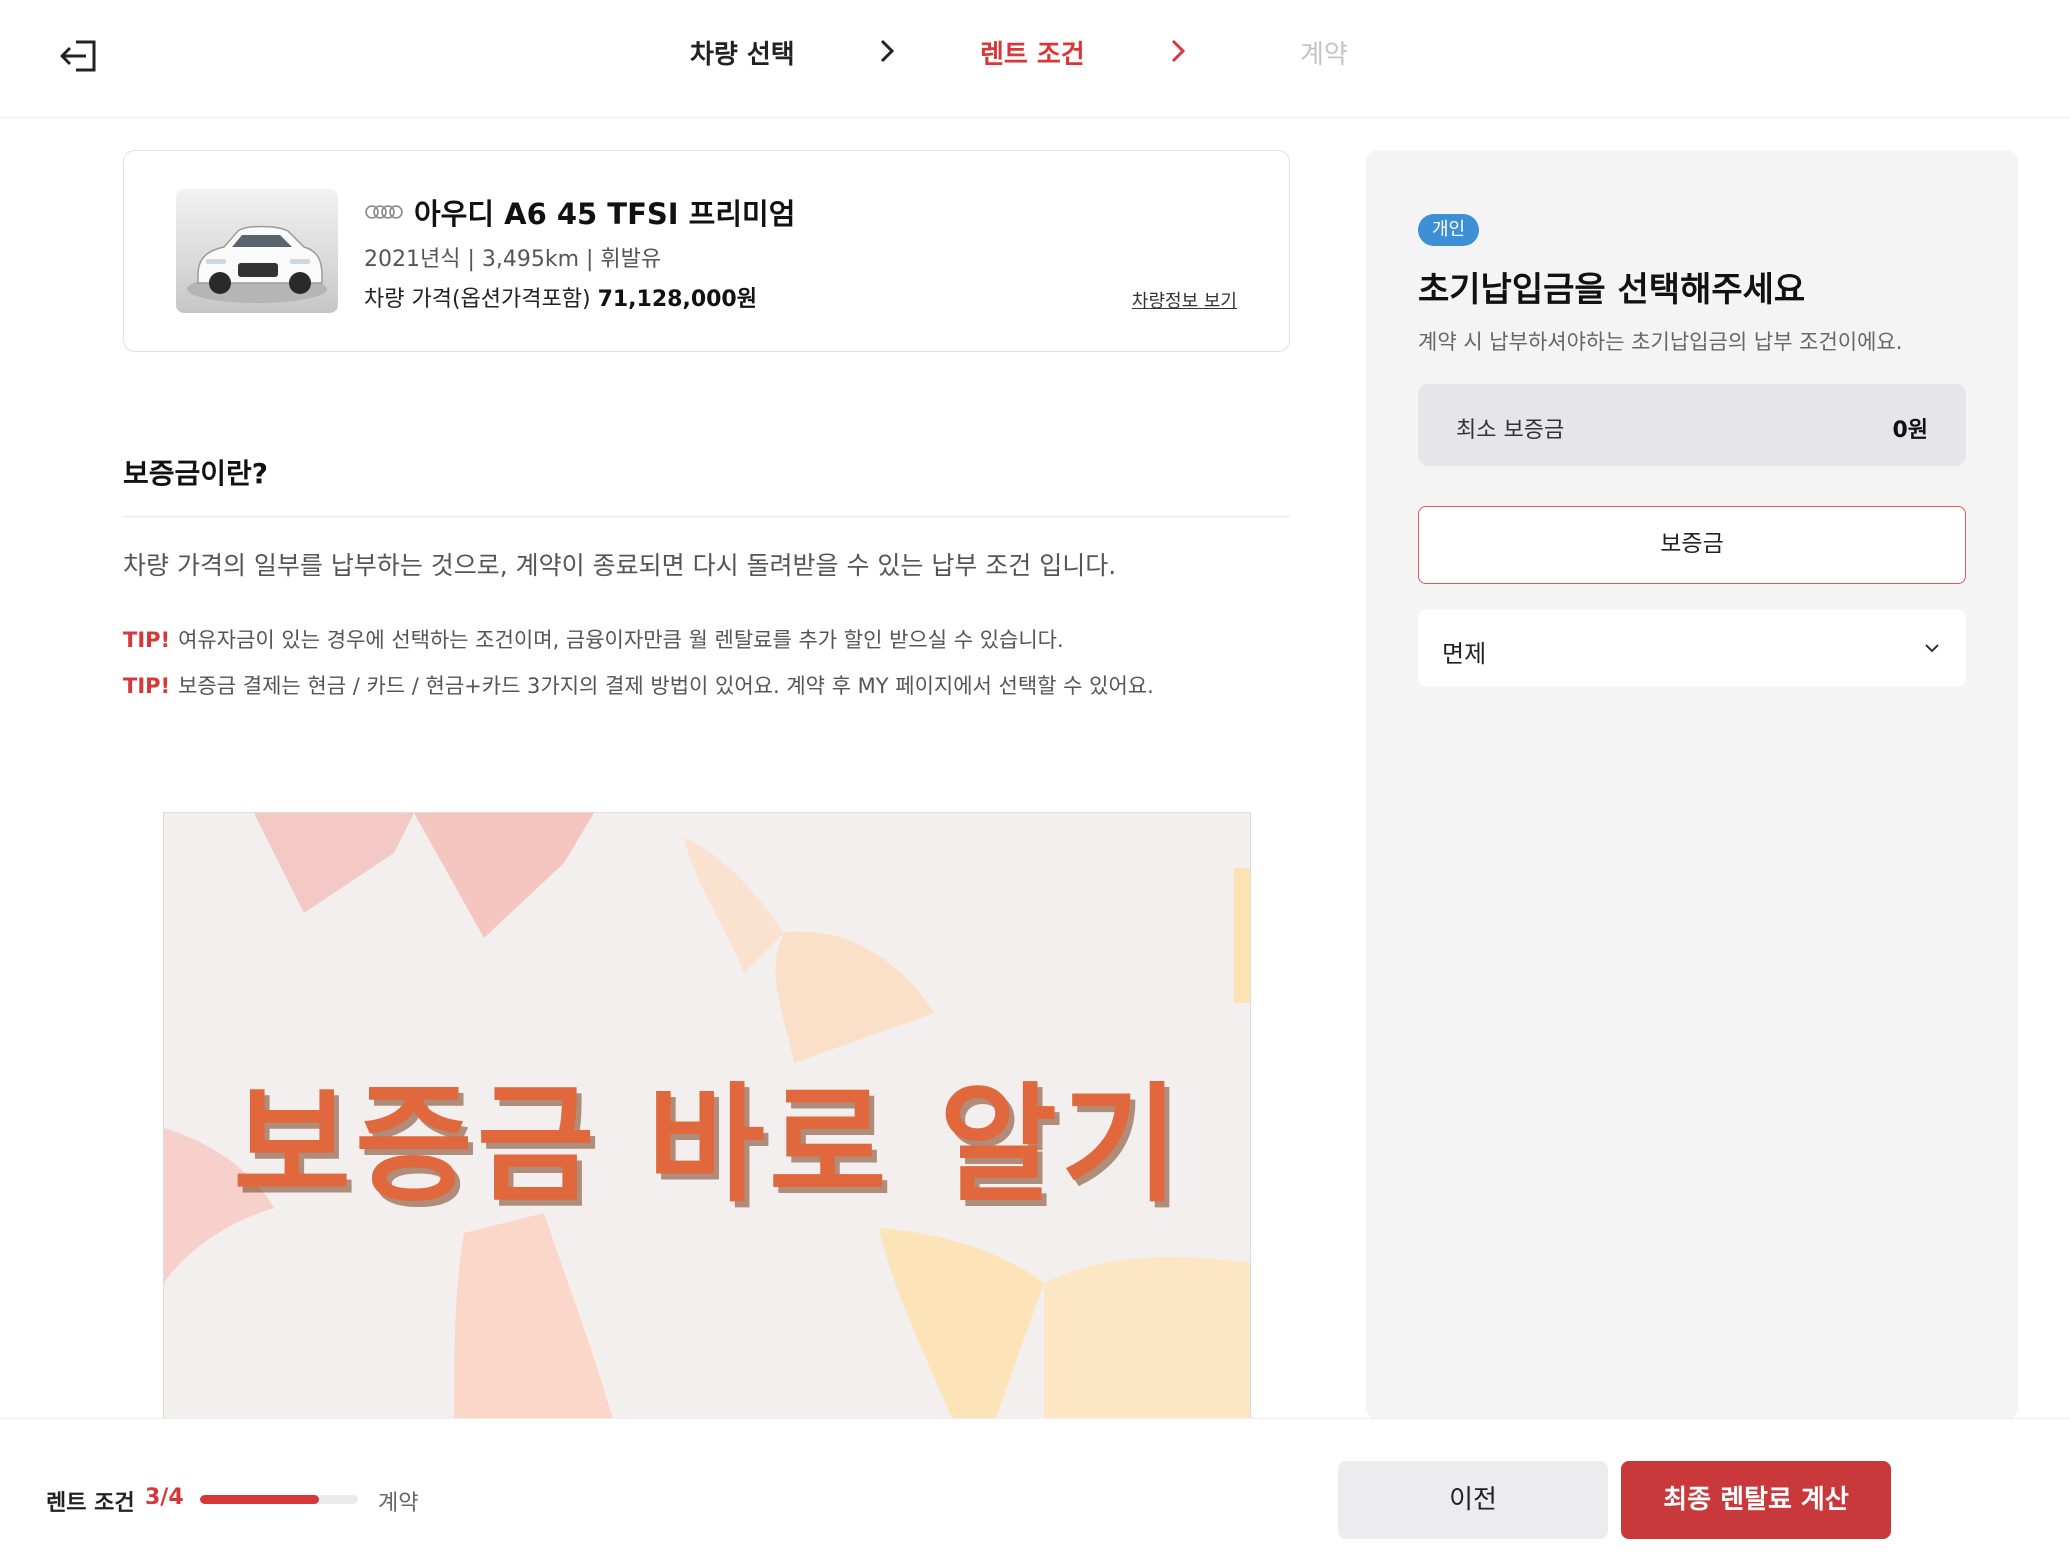 Image resolution: width=2070 pixels, height=1560 pixels. What do you see at coordinates (1692, 425) in the screenshot?
I see `min-deposit-row: 최소 보증금 0원` at bounding box center [1692, 425].